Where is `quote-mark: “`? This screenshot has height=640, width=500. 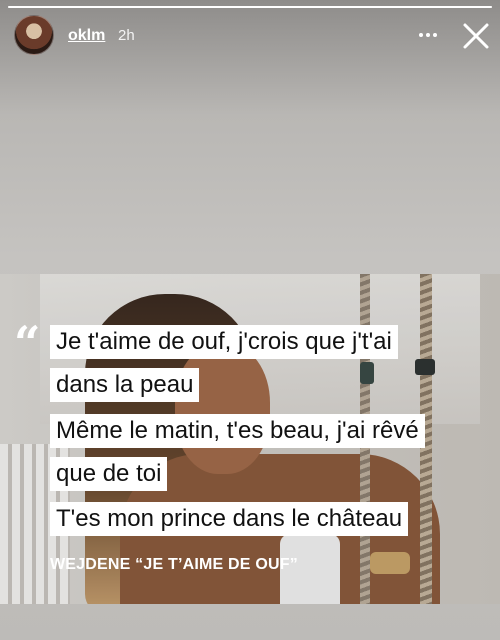 quote-mark: “ is located at coordinates (27, 343).